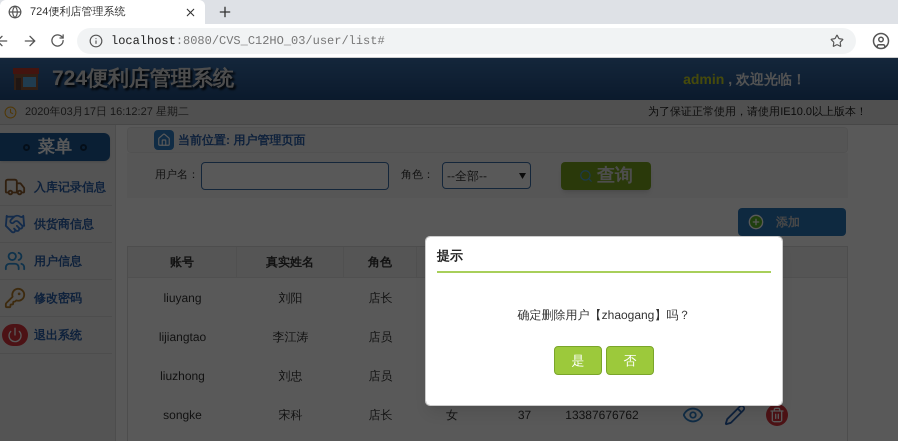 This screenshot has width=898, height=441. Describe the element at coordinates (177, 176) in the screenshot. I see `username-label: 用户名：` at that location.